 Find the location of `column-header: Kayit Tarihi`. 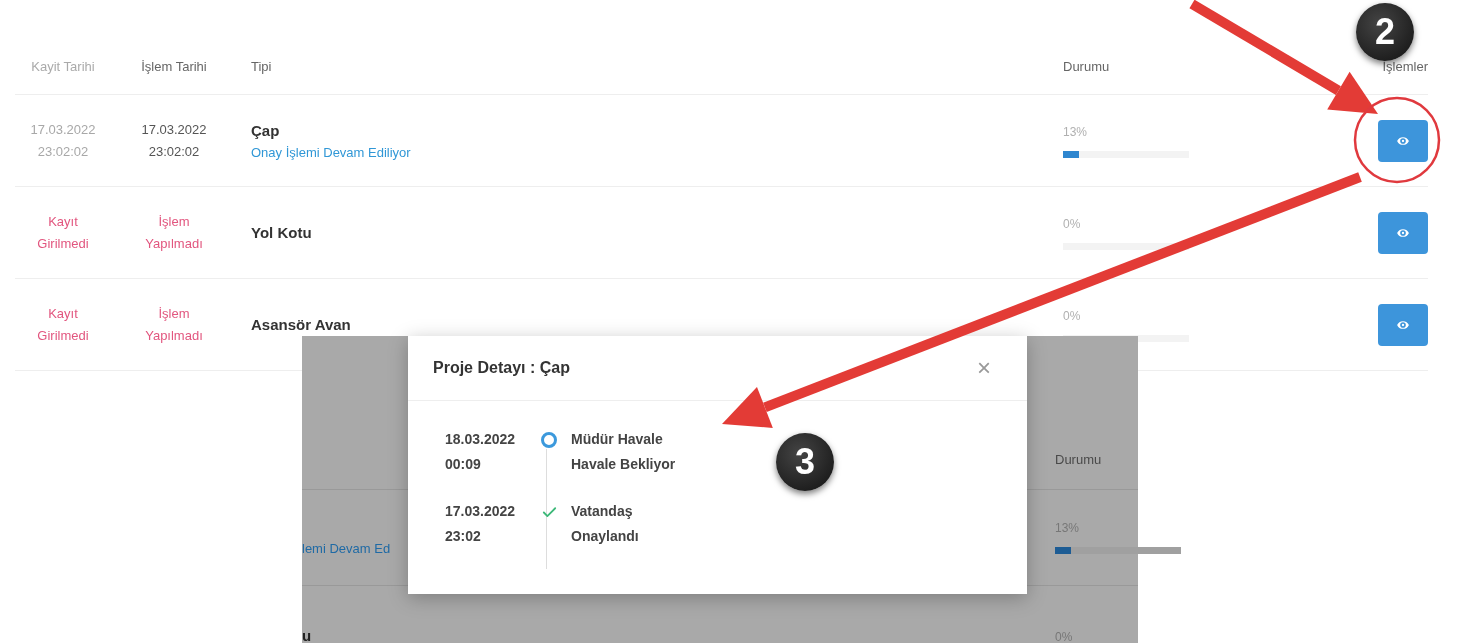

column-header: Kayit Tarihi is located at coordinates (63, 66).